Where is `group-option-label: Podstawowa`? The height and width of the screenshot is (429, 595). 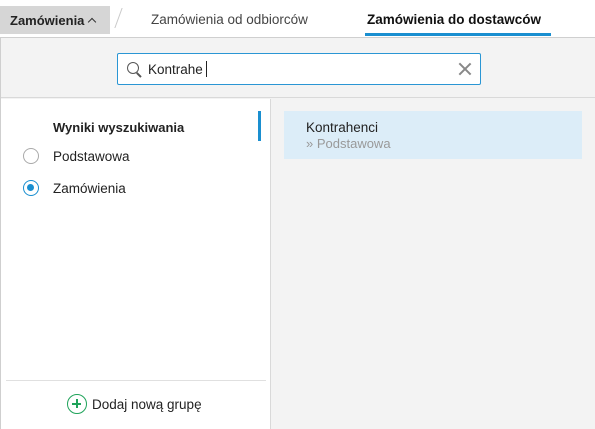
group-option-label: Podstawowa is located at coordinates (91, 156).